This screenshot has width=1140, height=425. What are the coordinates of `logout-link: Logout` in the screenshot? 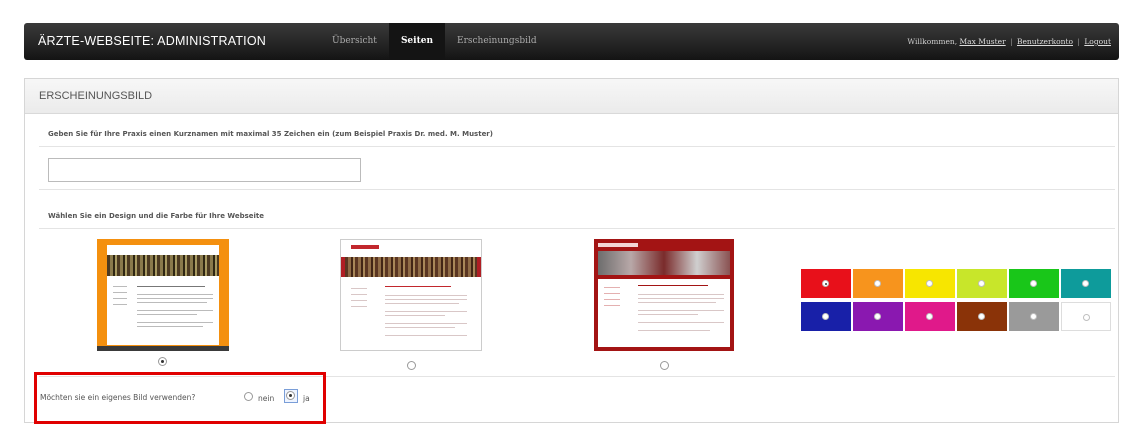 It's located at (1097, 41).